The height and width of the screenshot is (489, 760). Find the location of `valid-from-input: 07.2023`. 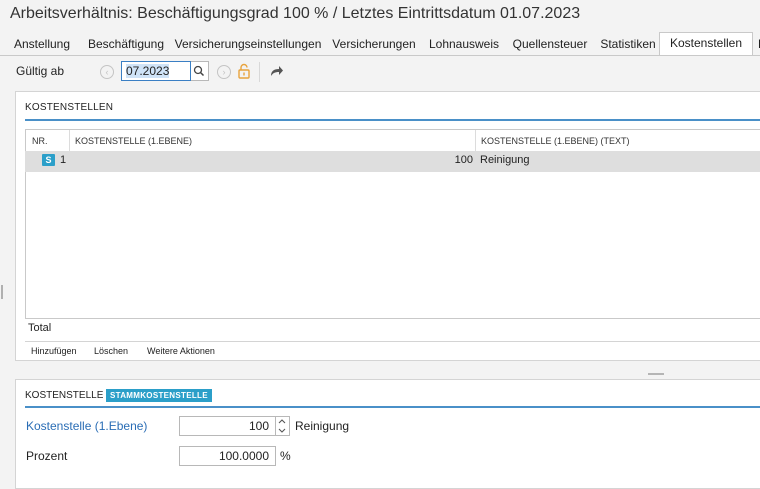

valid-from-input: 07.2023 is located at coordinates (156, 71).